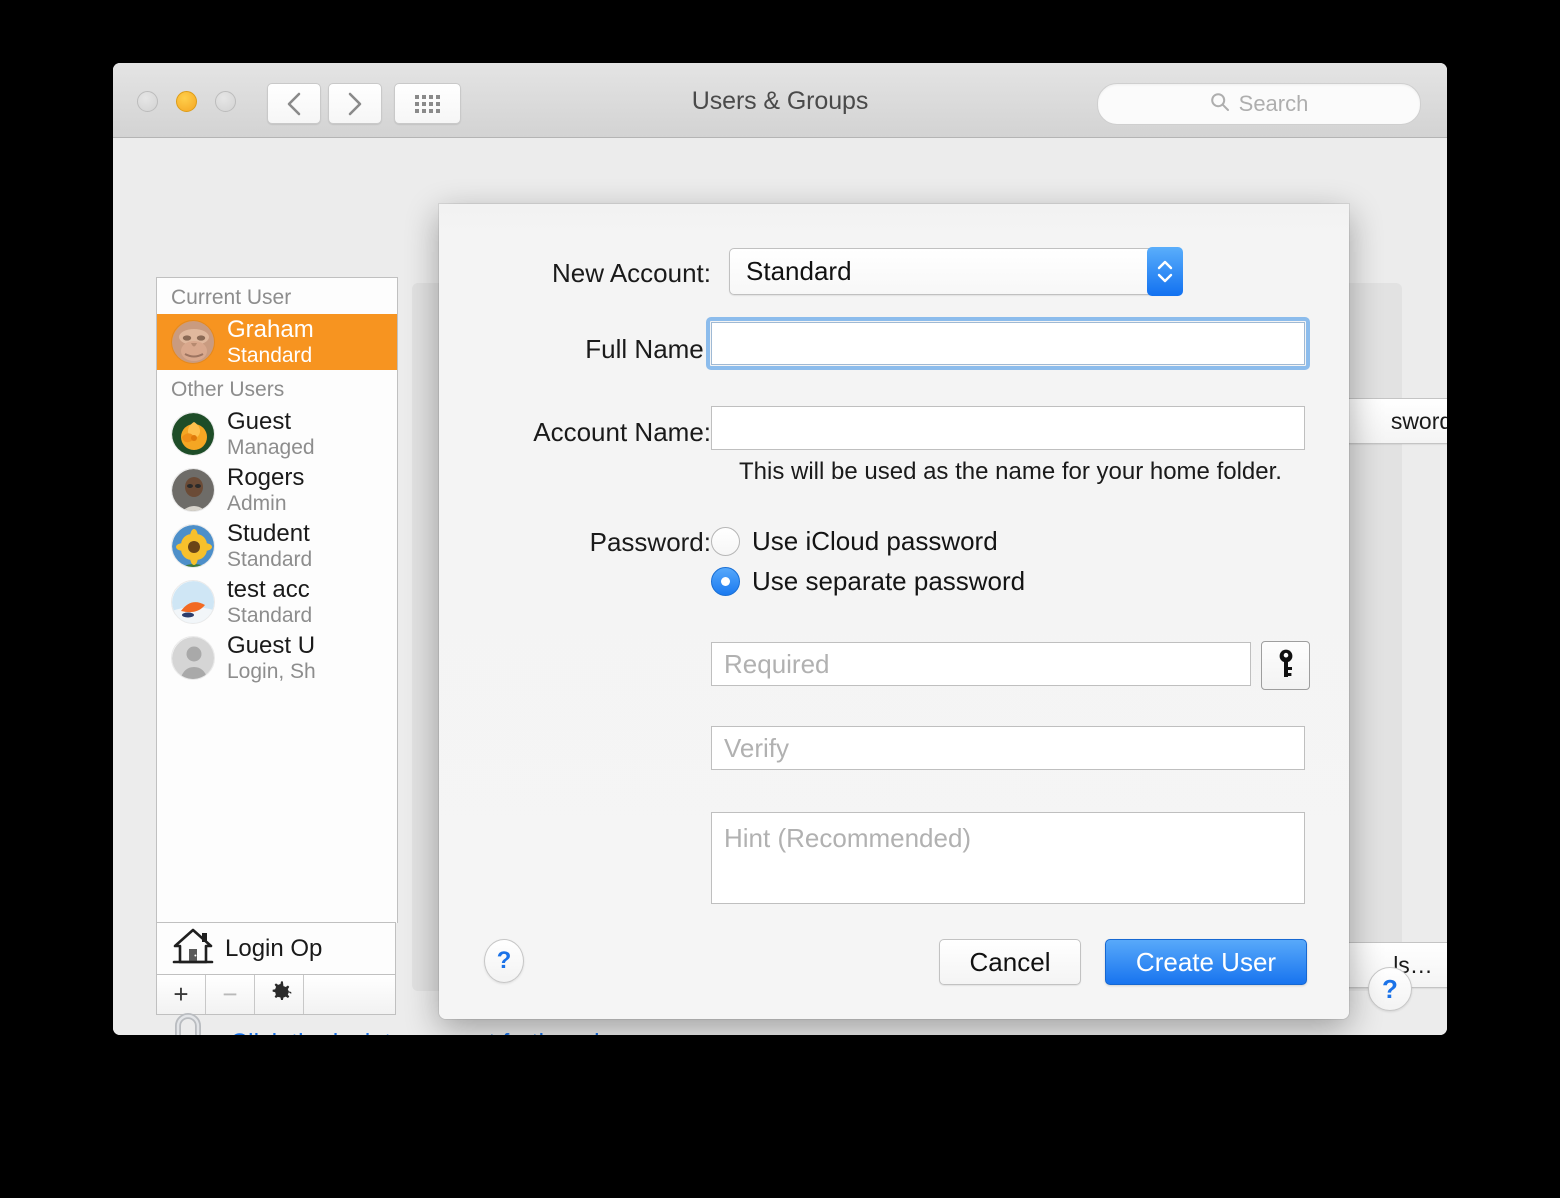 The height and width of the screenshot is (1198, 1560). Describe the element at coordinates (268, 589) in the screenshot. I see `user-name: test acc` at that location.